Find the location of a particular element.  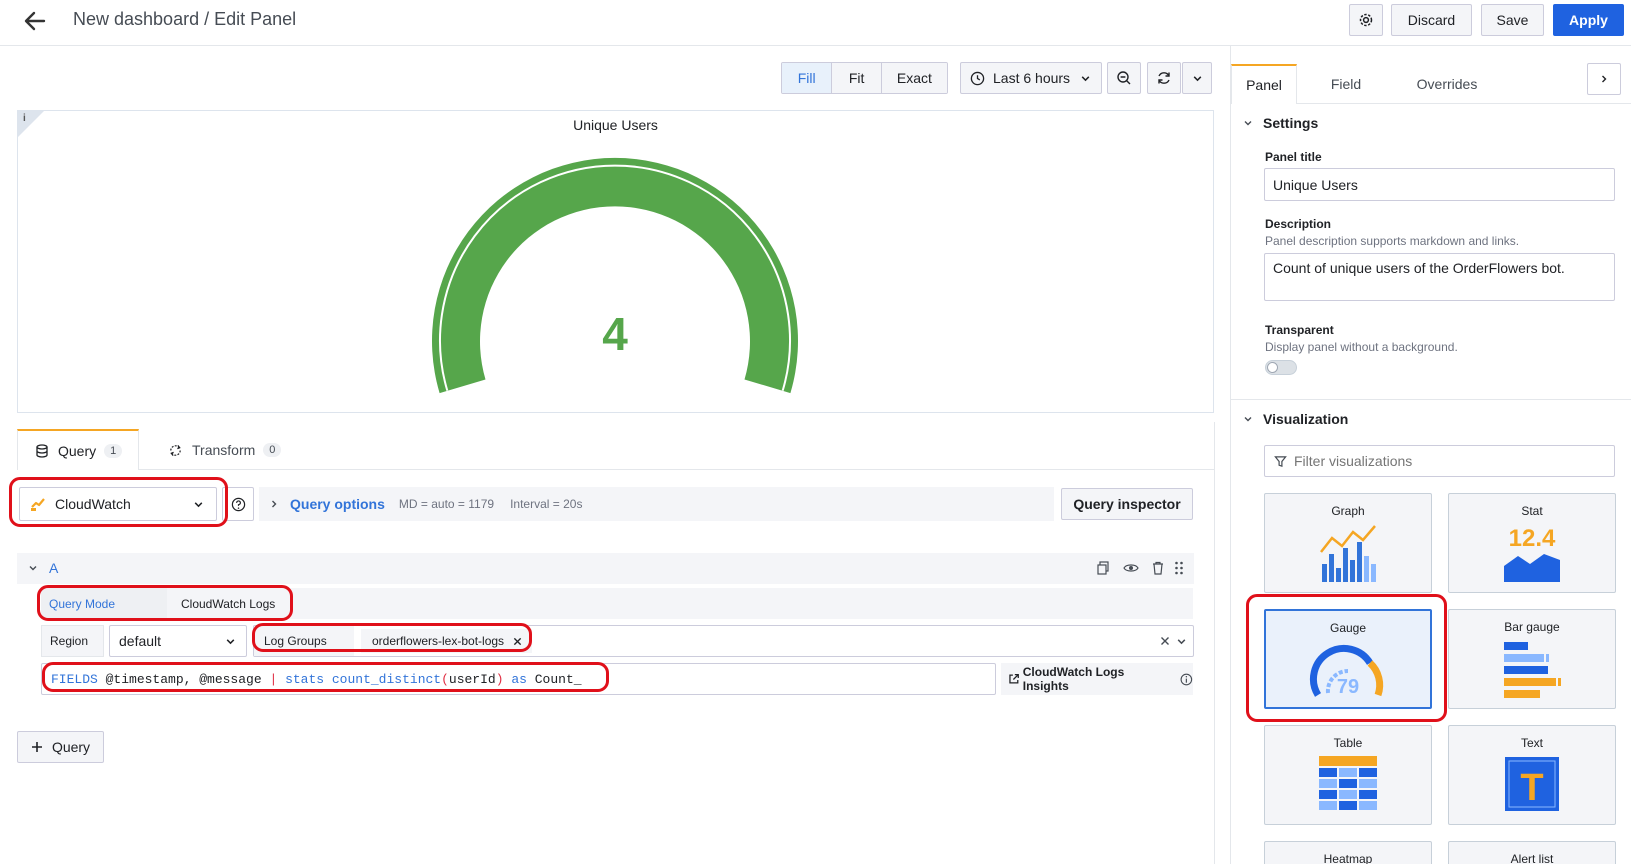

table-viz-icon is located at coordinates (1348, 783).